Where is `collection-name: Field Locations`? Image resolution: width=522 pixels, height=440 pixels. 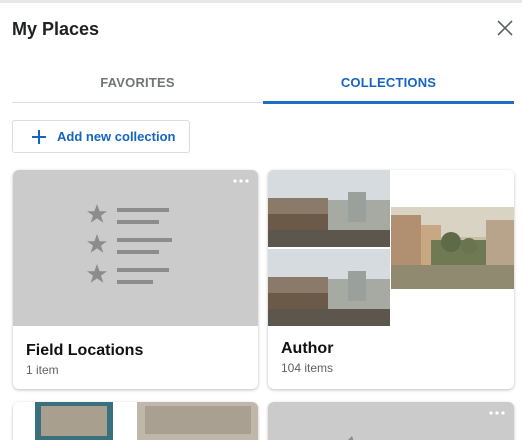 collection-name: Field Locations is located at coordinates (85, 350).